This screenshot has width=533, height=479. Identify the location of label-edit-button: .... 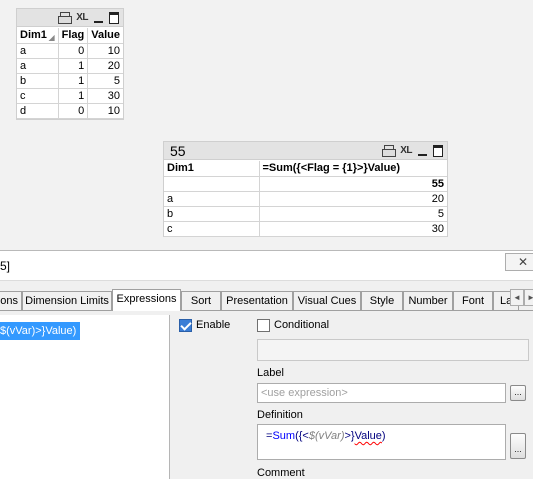
(518, 393).